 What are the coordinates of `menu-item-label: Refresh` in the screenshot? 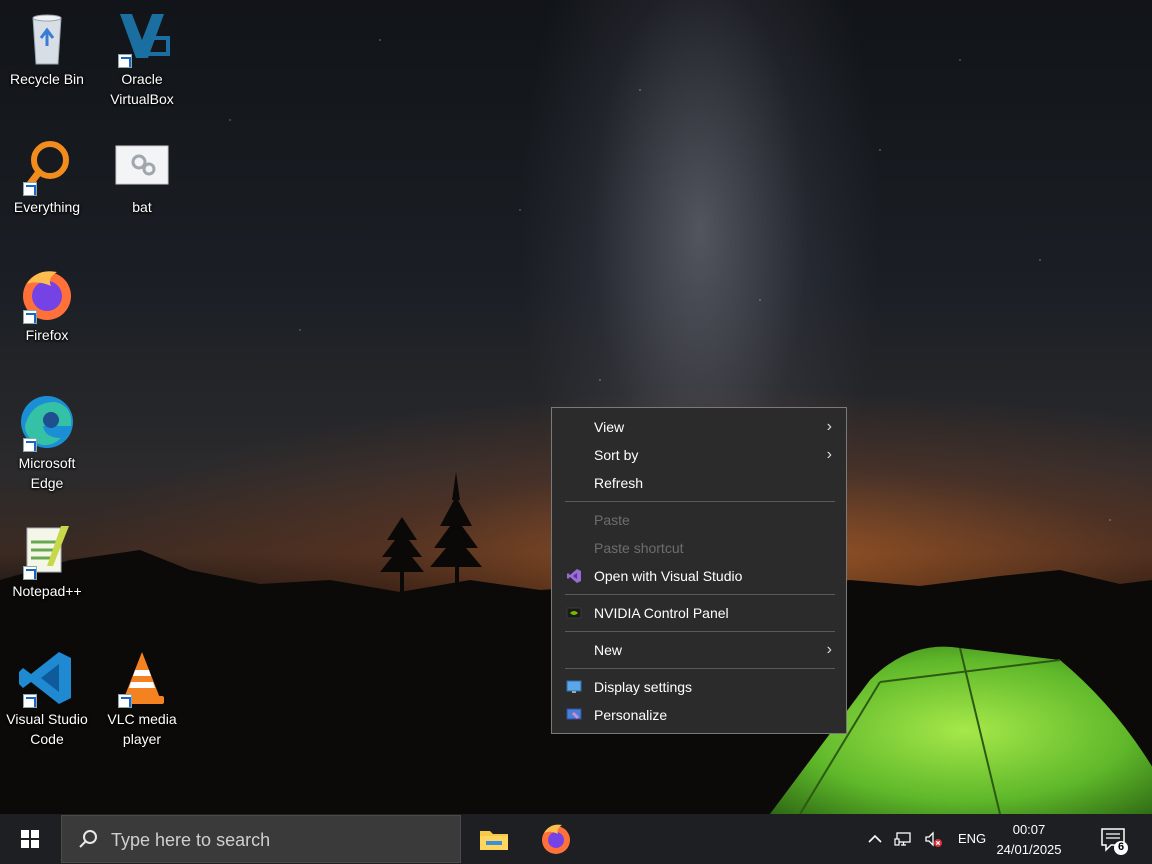 It's located at (619, 483).